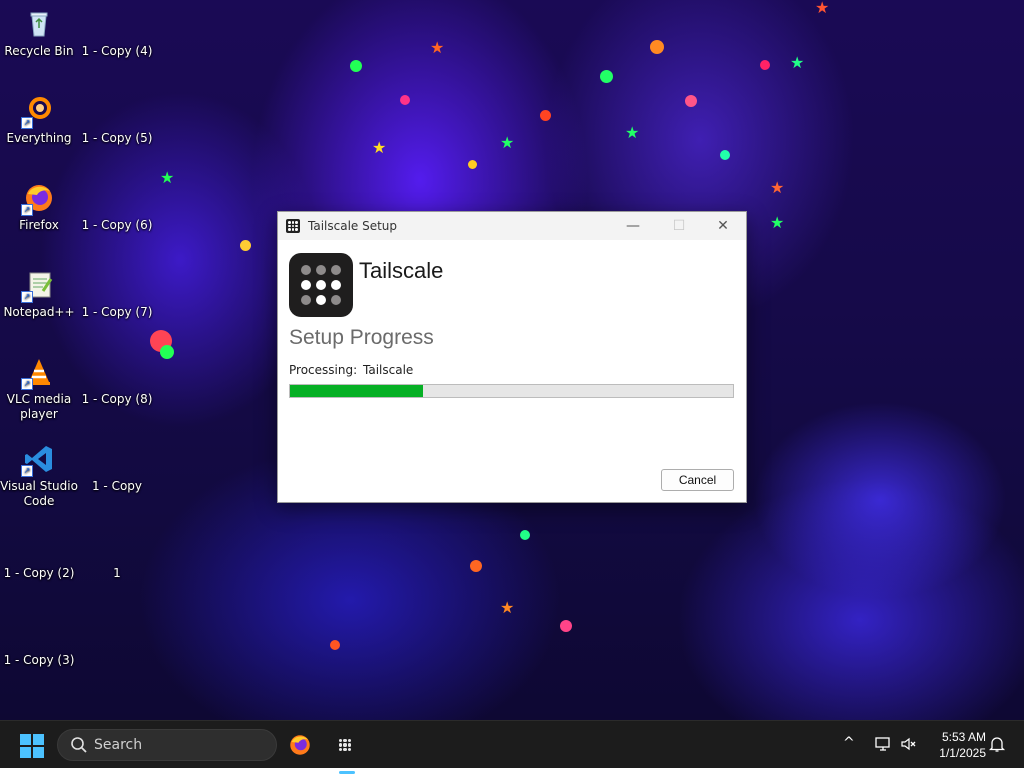 Image resolution: width=1024 pixels, height=774 pixels. What do you see at coordinates (38, 112) in the screenshot?
I see `everything-search-icon: ↗` at bounding box center [38, 112].